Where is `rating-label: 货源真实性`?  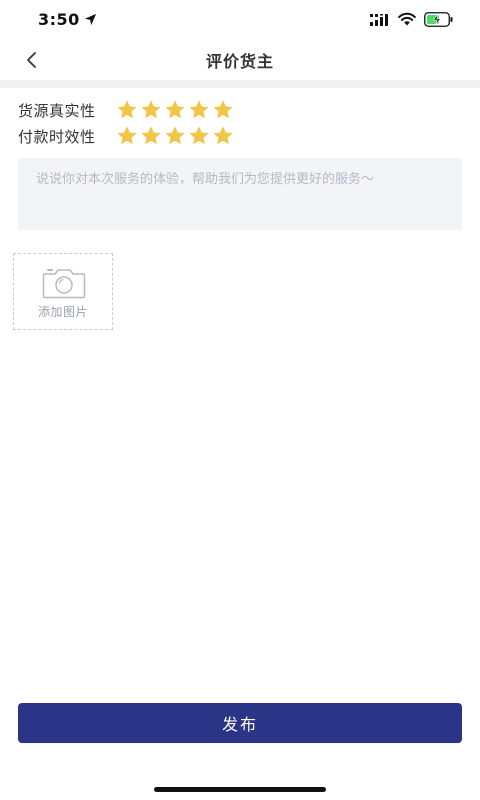 rating-label: 货源真实性 is located at coordinates (57, 110).